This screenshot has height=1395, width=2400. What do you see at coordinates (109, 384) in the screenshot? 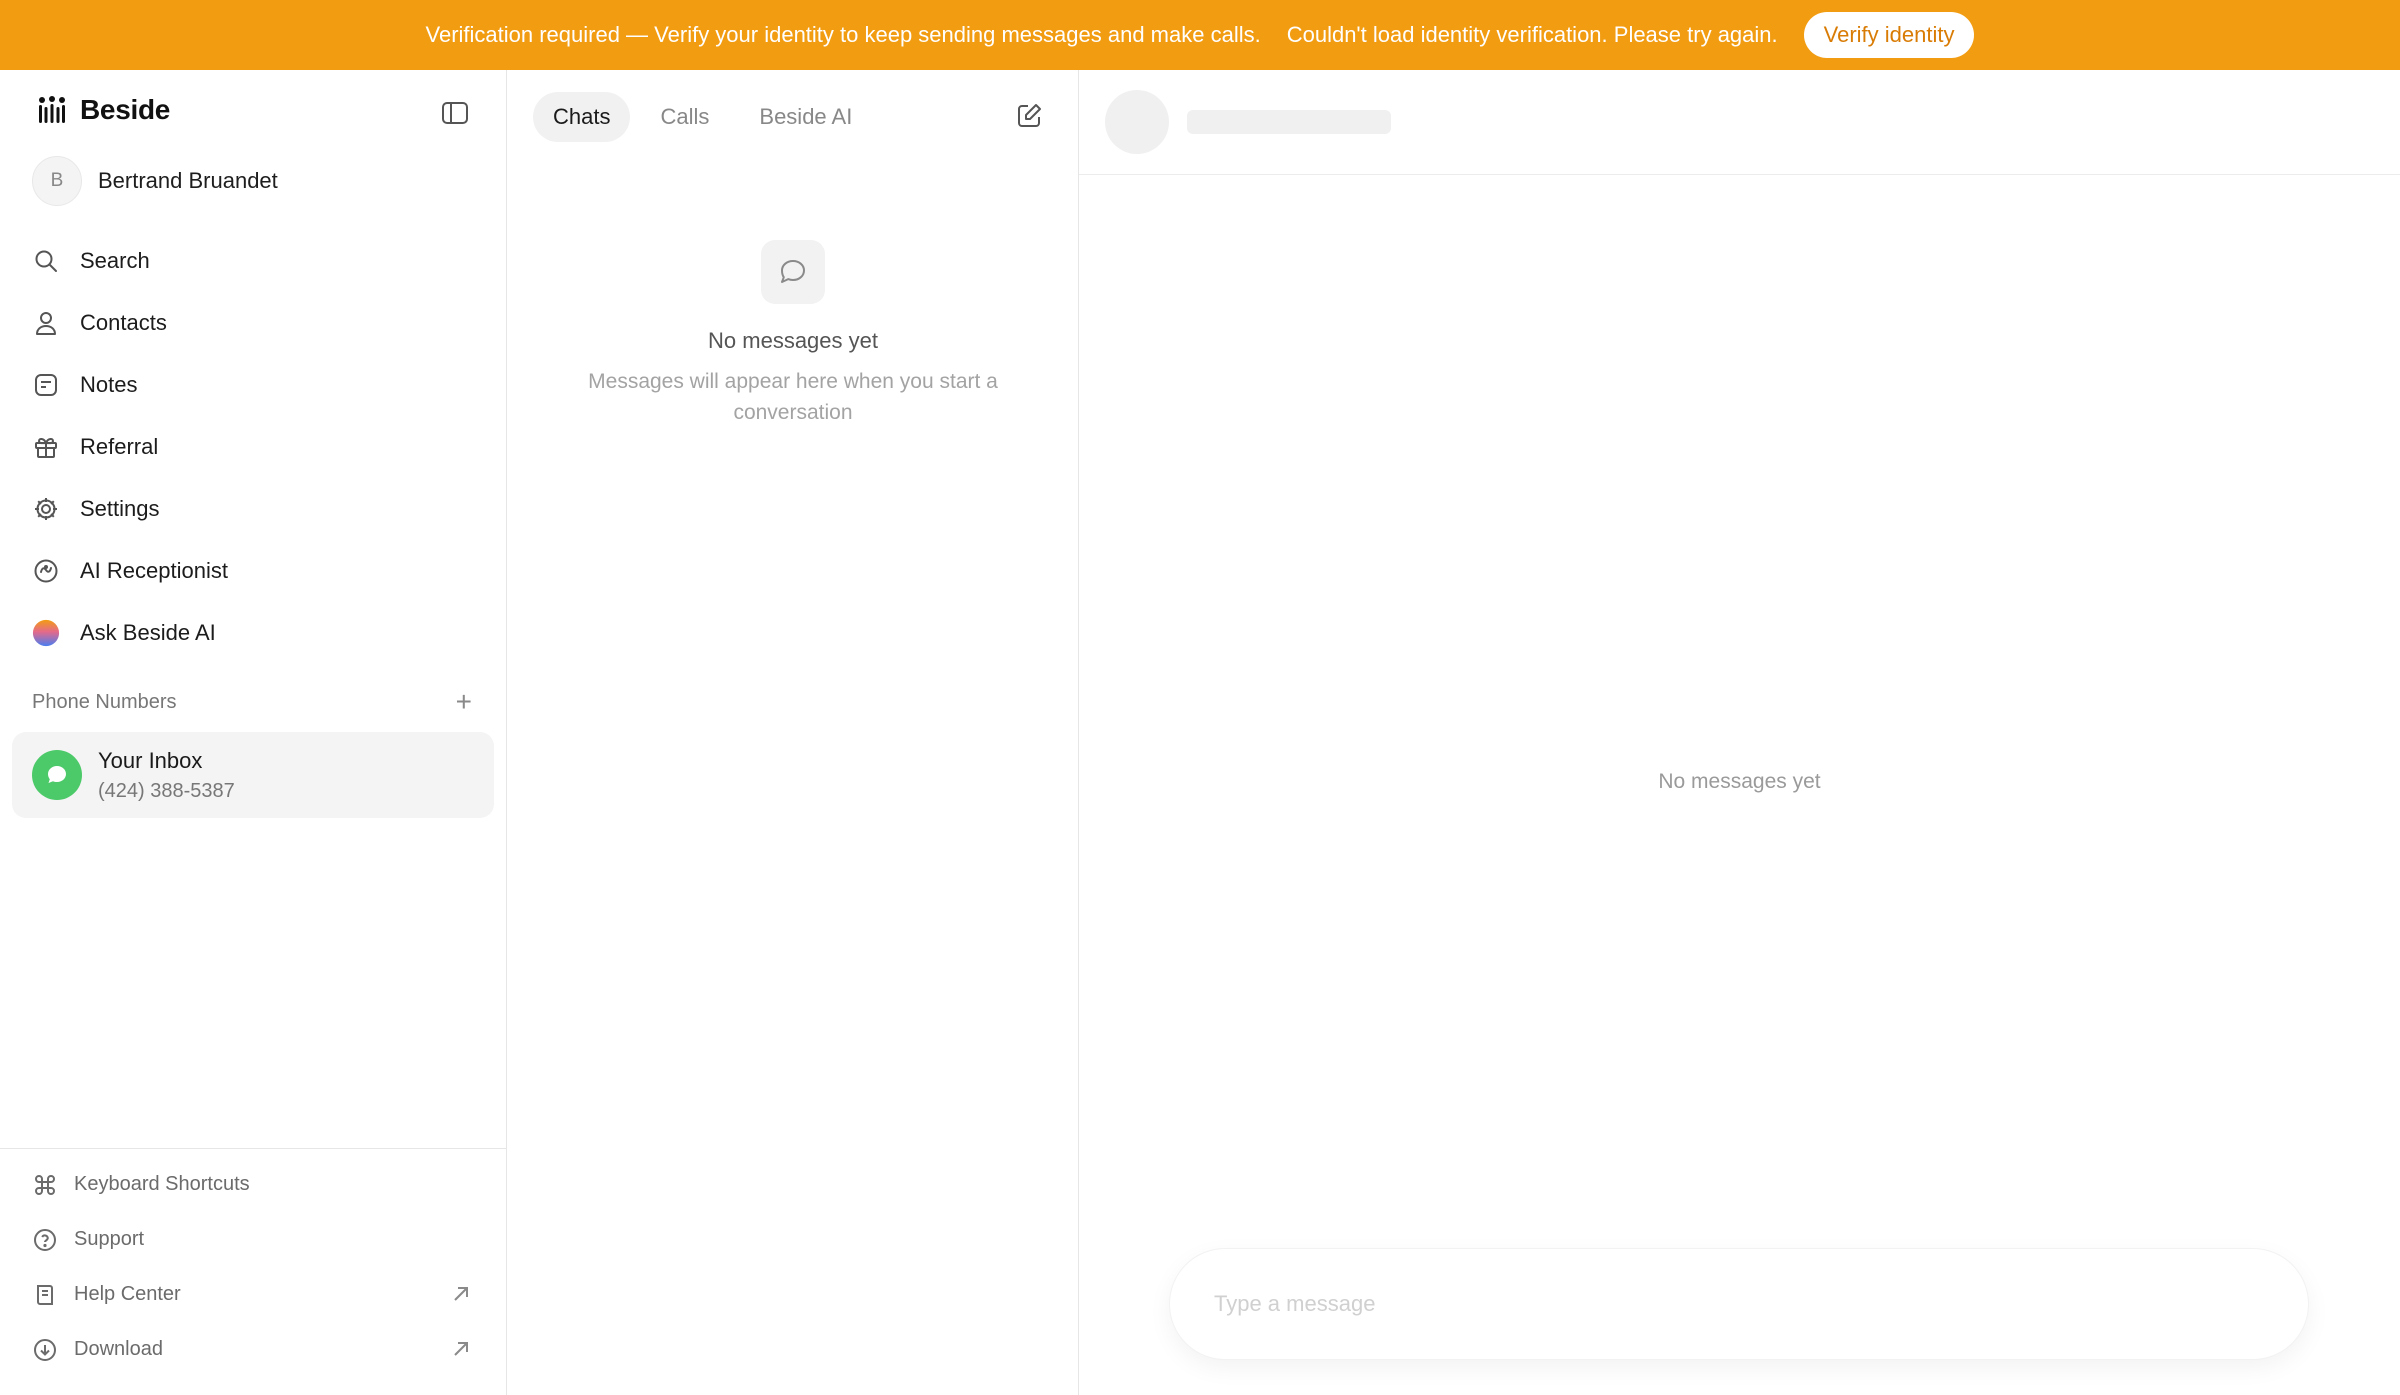
I see `nav-label: Notes` at bounding box center [109, 384].